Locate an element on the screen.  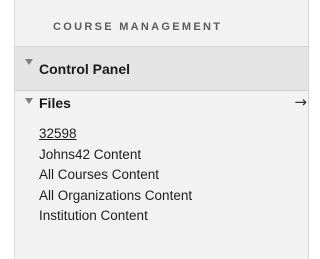
files-item-johns42-content: Johns42 Content is located at coordinates (115, 157).